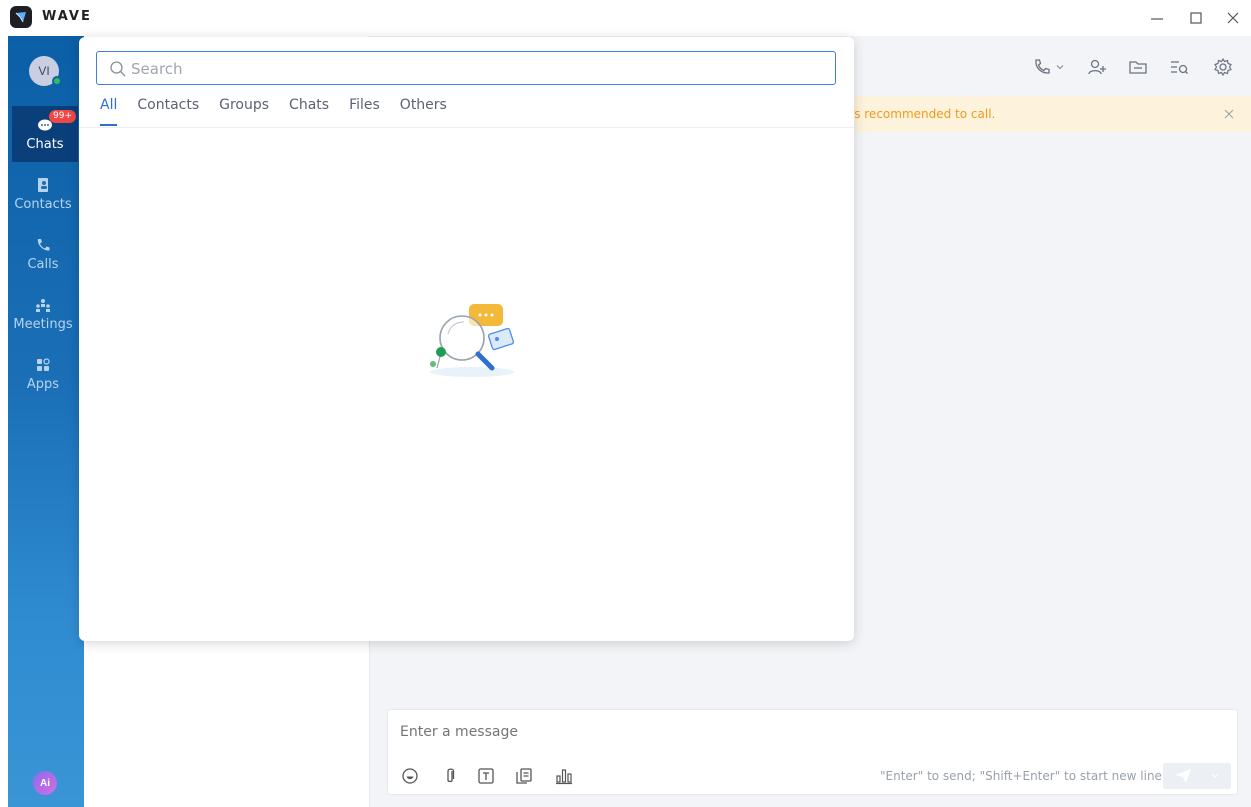  I want to click on wave-logo-icon, so click(21, 17).